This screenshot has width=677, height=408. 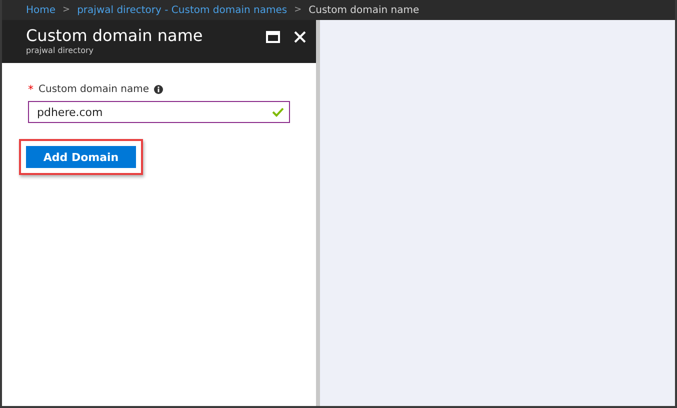 I want to click on field-label: Custom domain name, so click(x=93, y=89).